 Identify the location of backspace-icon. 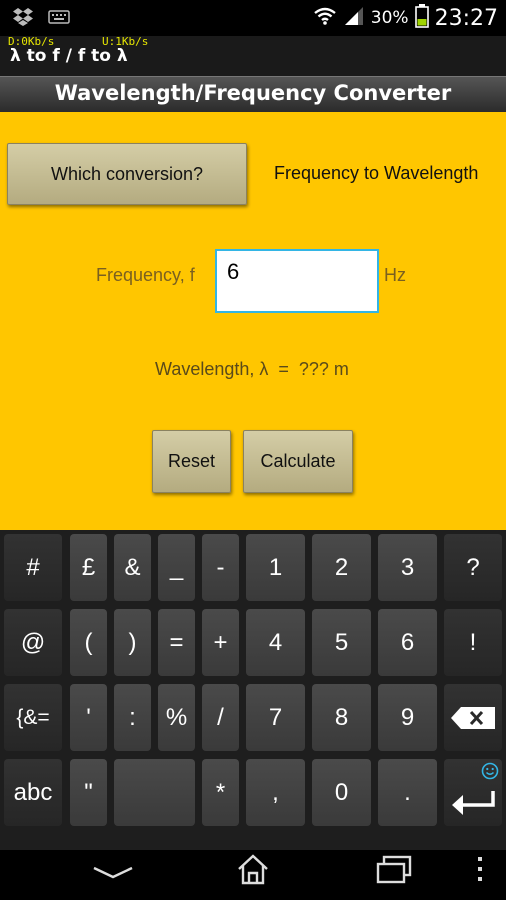
(473, 717).